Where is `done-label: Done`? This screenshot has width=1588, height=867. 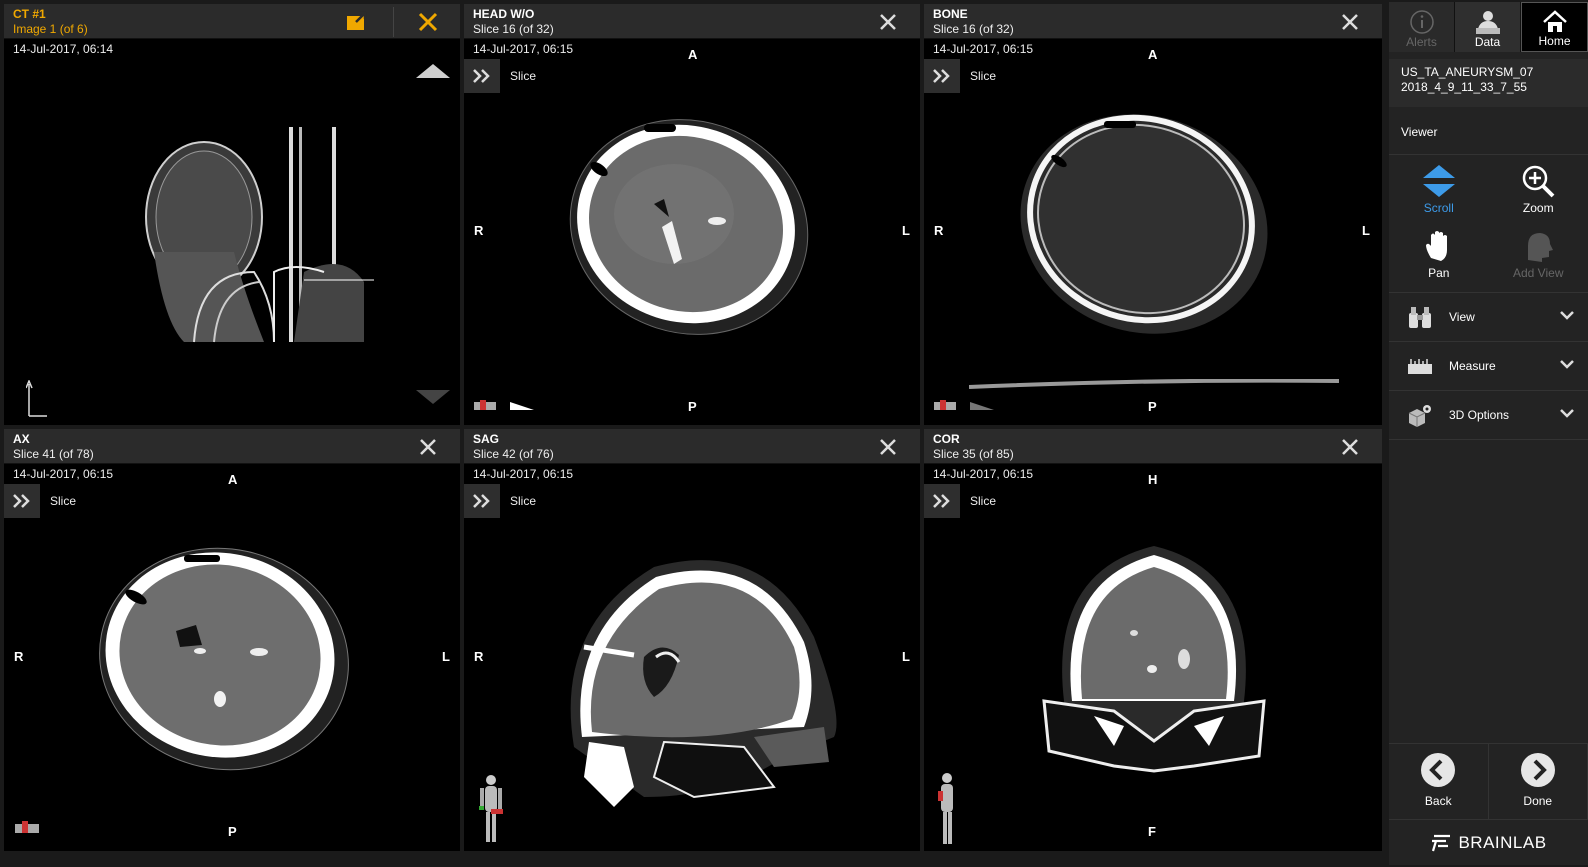
done-label: Done is located at coordinates (1538, 801).